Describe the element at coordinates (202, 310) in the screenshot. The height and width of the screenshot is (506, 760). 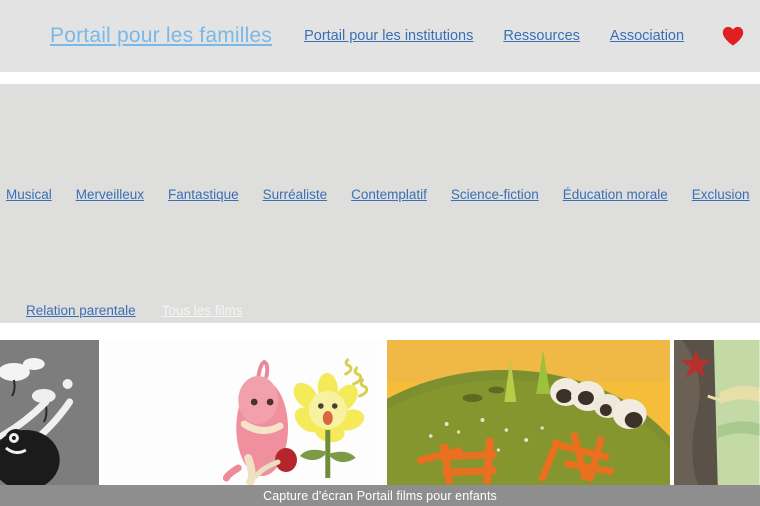
I see `tag-tous-les-films: Tous les films` at that location.